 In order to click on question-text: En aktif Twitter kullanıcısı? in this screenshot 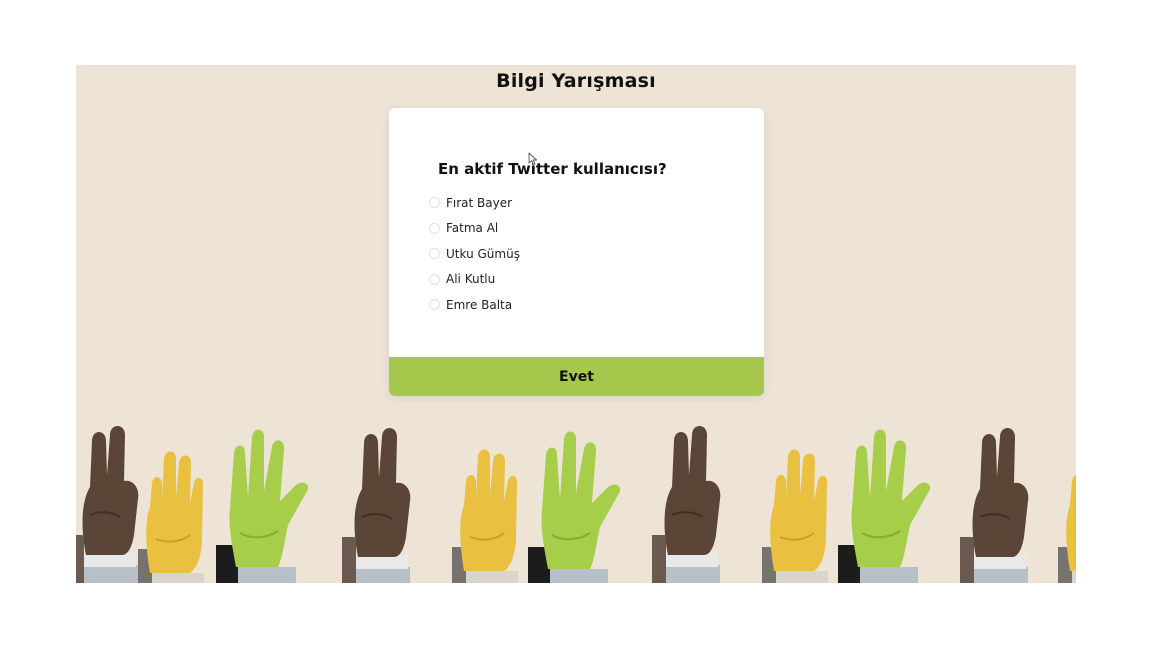, I will do `click(552, 169)`.